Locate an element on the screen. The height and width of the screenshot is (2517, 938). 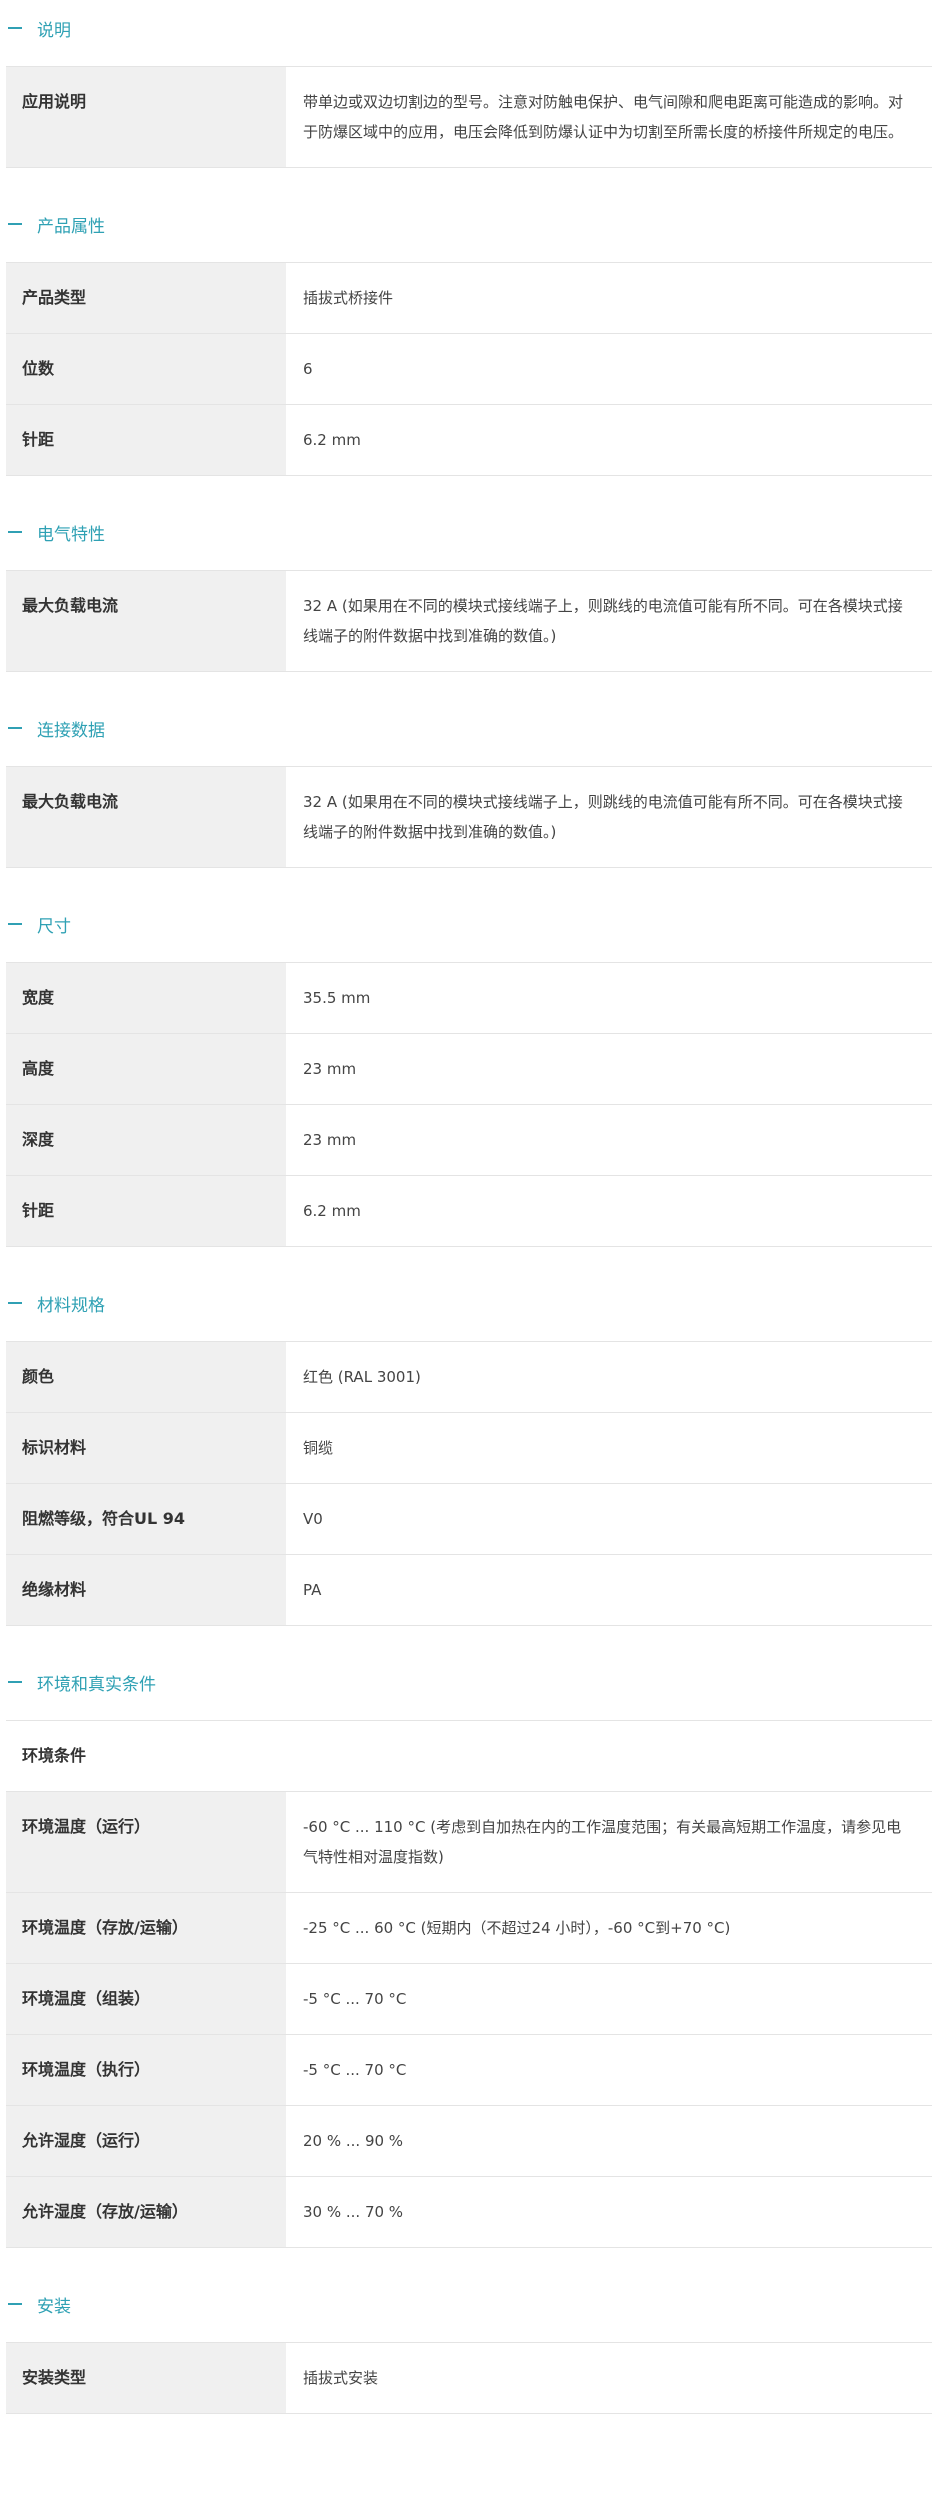
table-row: 允许湿度（运行） 20 % ... 90 % is located at coordinates (469, 2141).